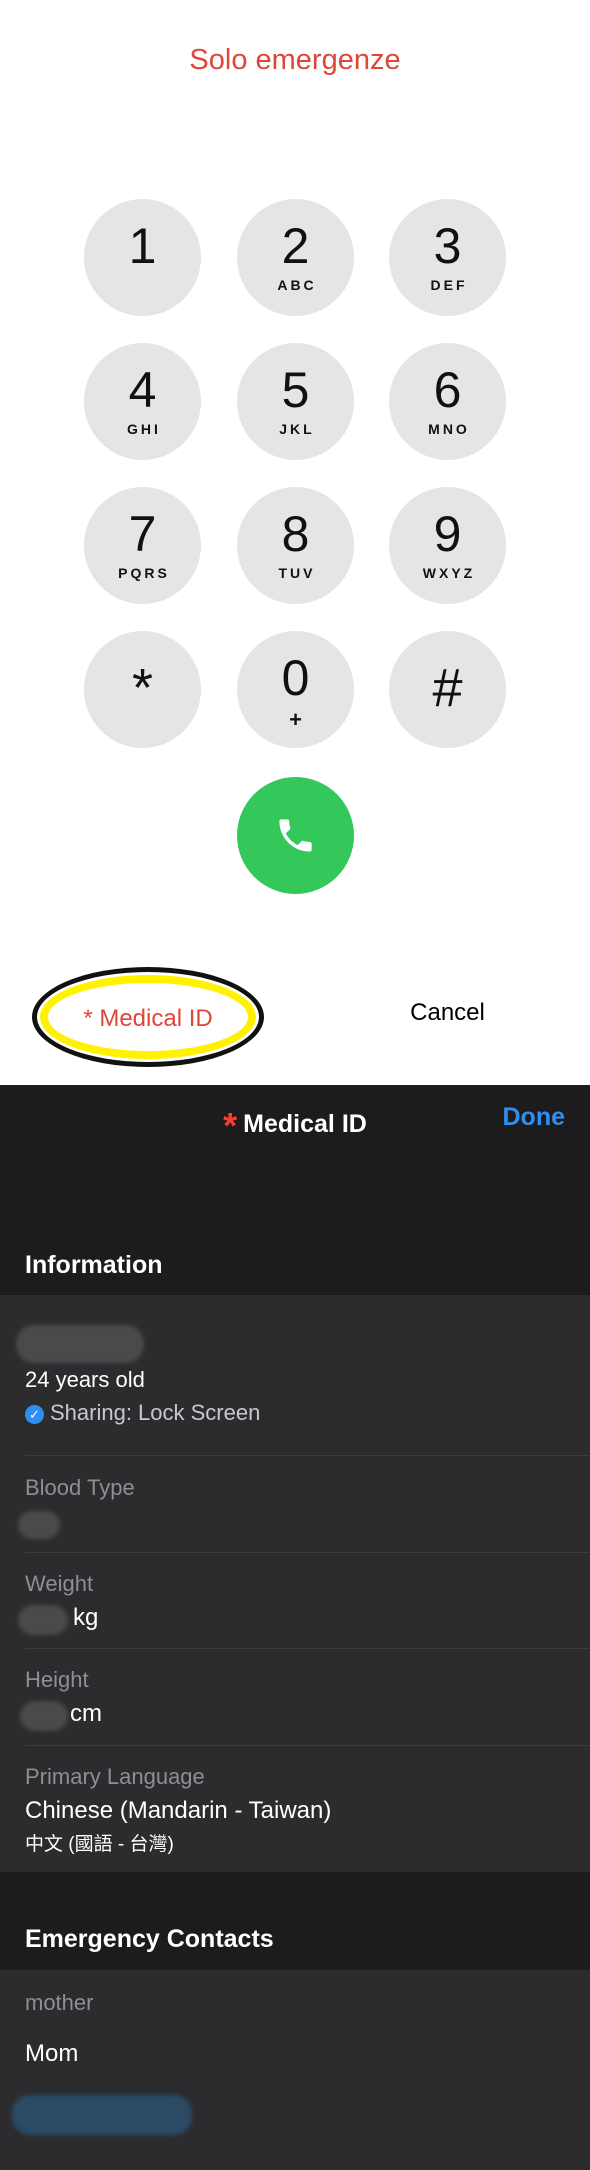  I want to click on weight-unit: kg, so click(86, 1617).